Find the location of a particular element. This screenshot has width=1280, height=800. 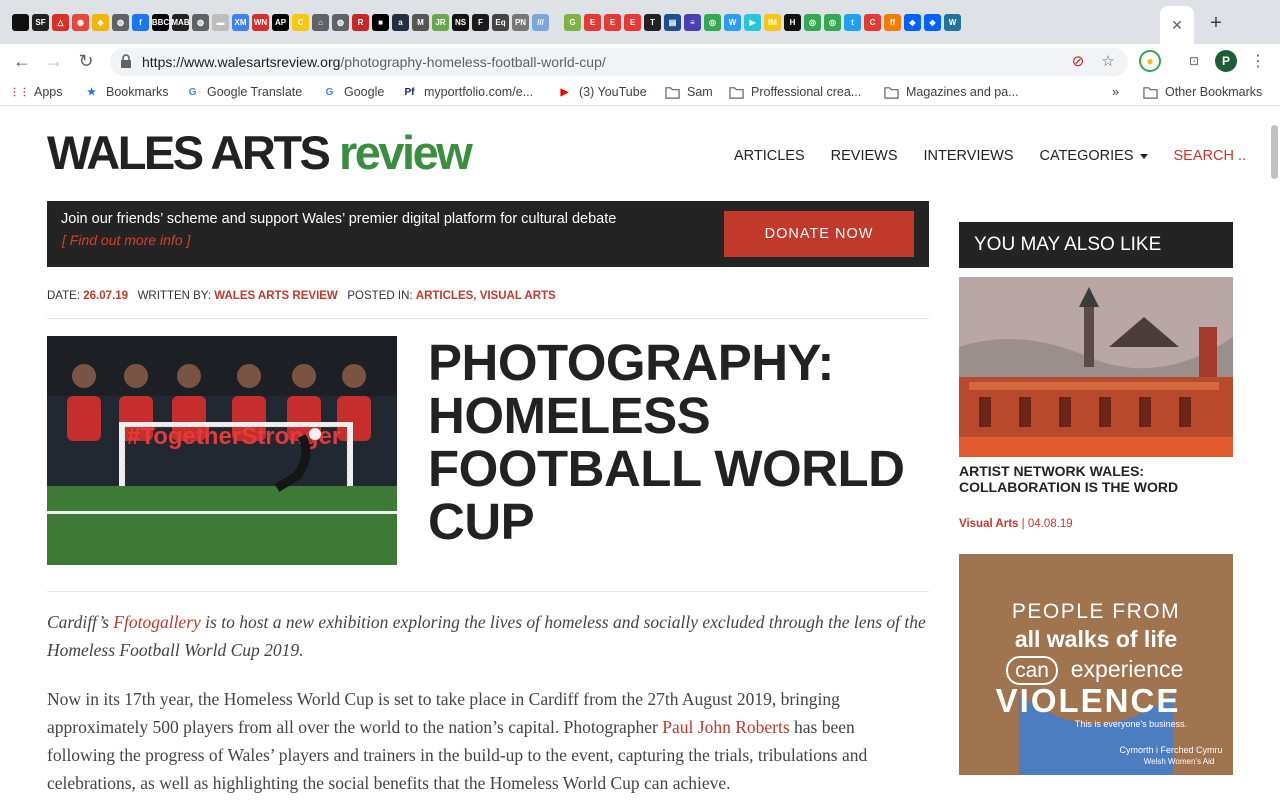

category-link-articles: ARTICLES is located at coordinates (445, 296).